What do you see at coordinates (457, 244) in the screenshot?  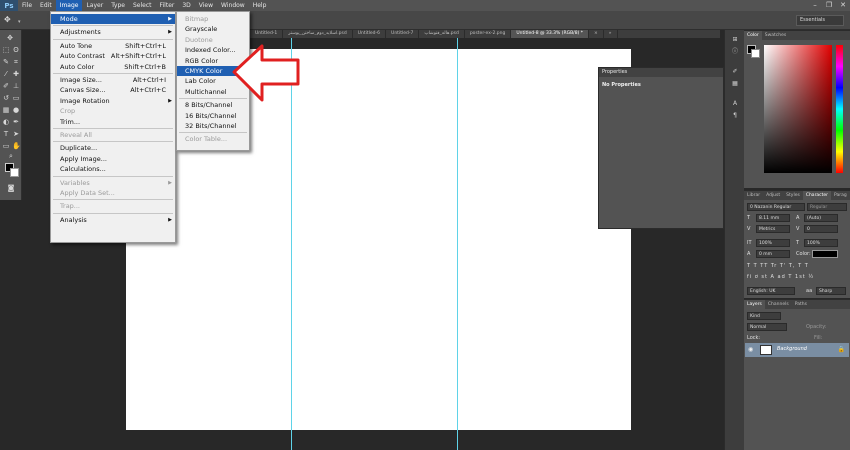 I see `vertical-guide` at bounding box center [457, 244].